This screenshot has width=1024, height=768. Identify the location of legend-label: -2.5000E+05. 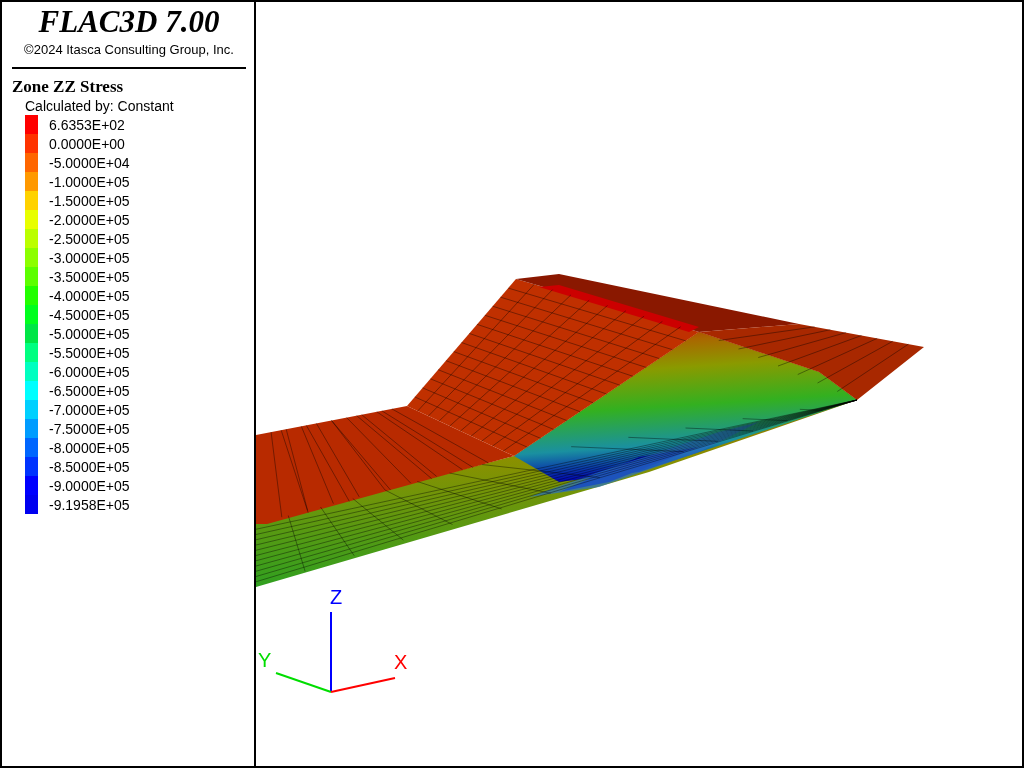
(89, 238).